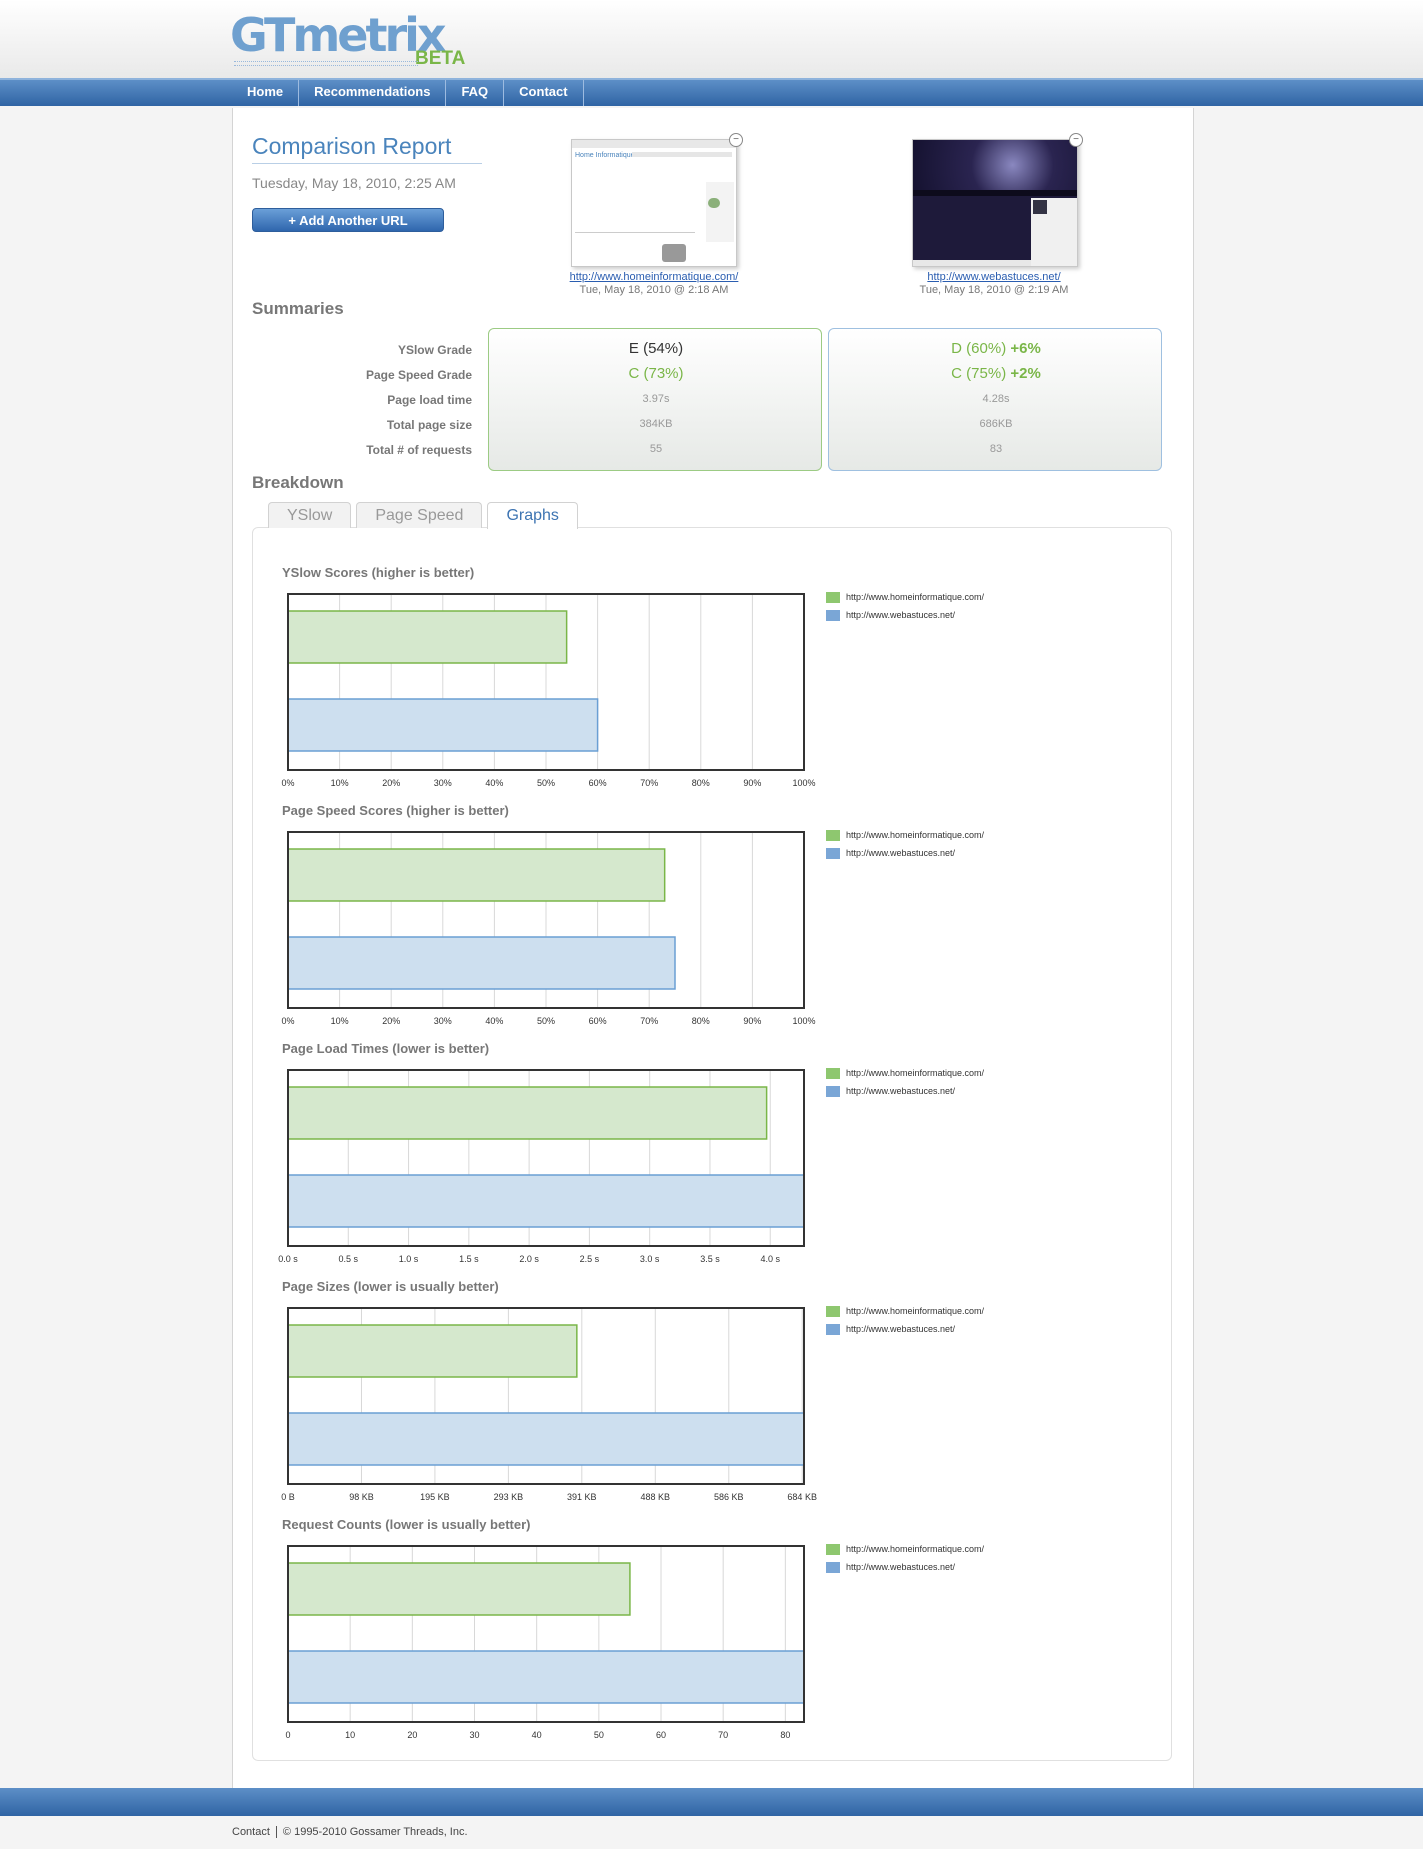 The image size is (1423, 1849). Describe the element at coordinates (905, 597) in the screenshot. I see `legend-item-site1: http://www.homeinformatique.com/` at that location.